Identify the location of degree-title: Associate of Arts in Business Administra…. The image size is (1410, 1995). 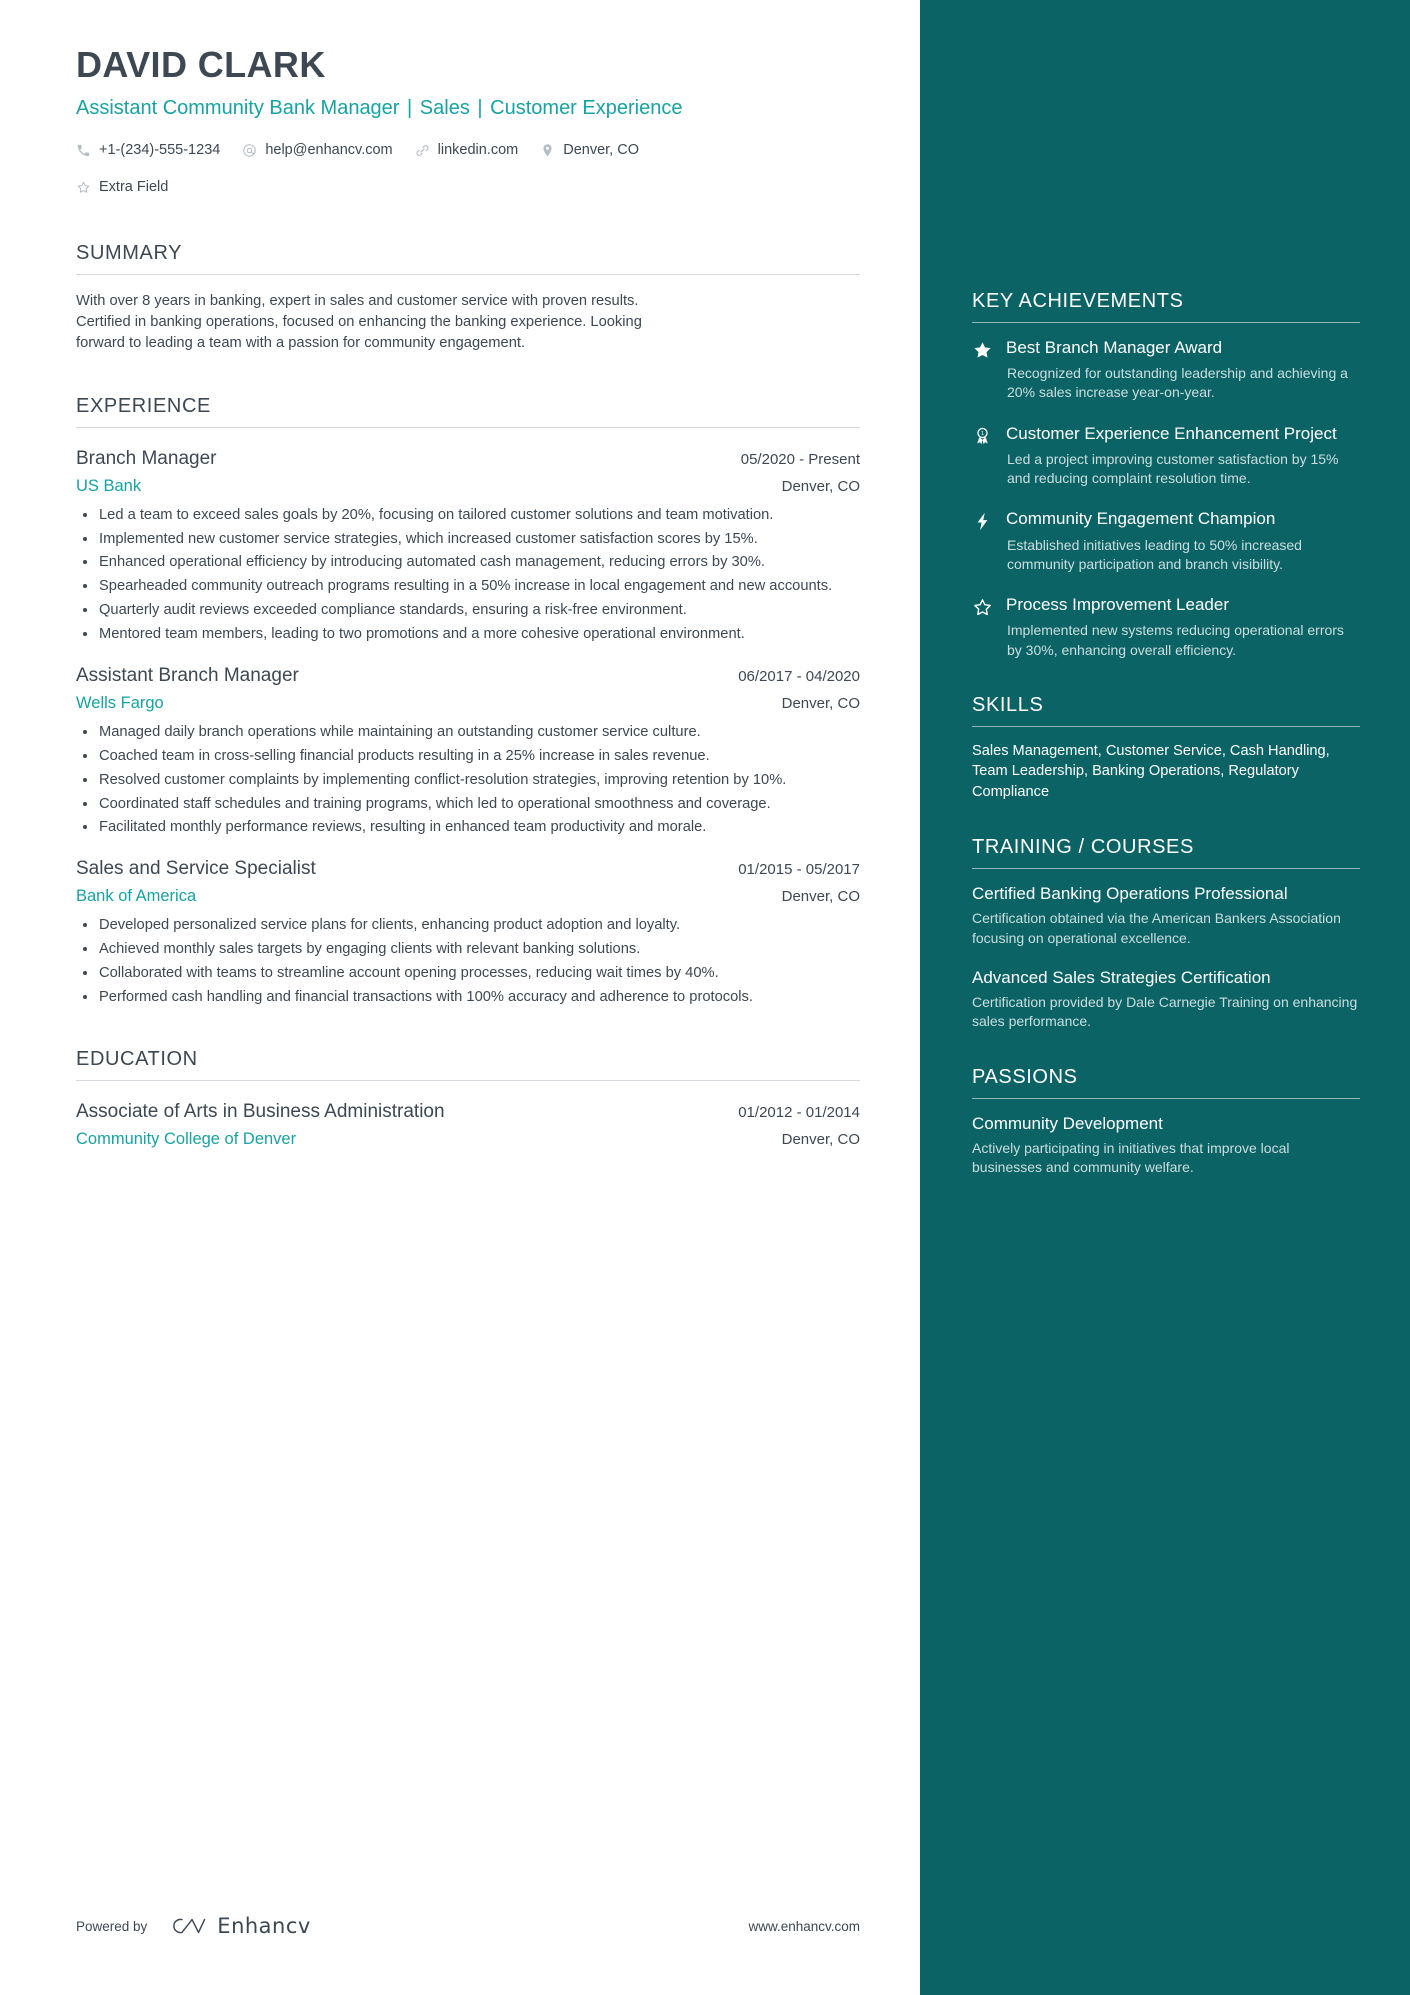
(260, 1111).